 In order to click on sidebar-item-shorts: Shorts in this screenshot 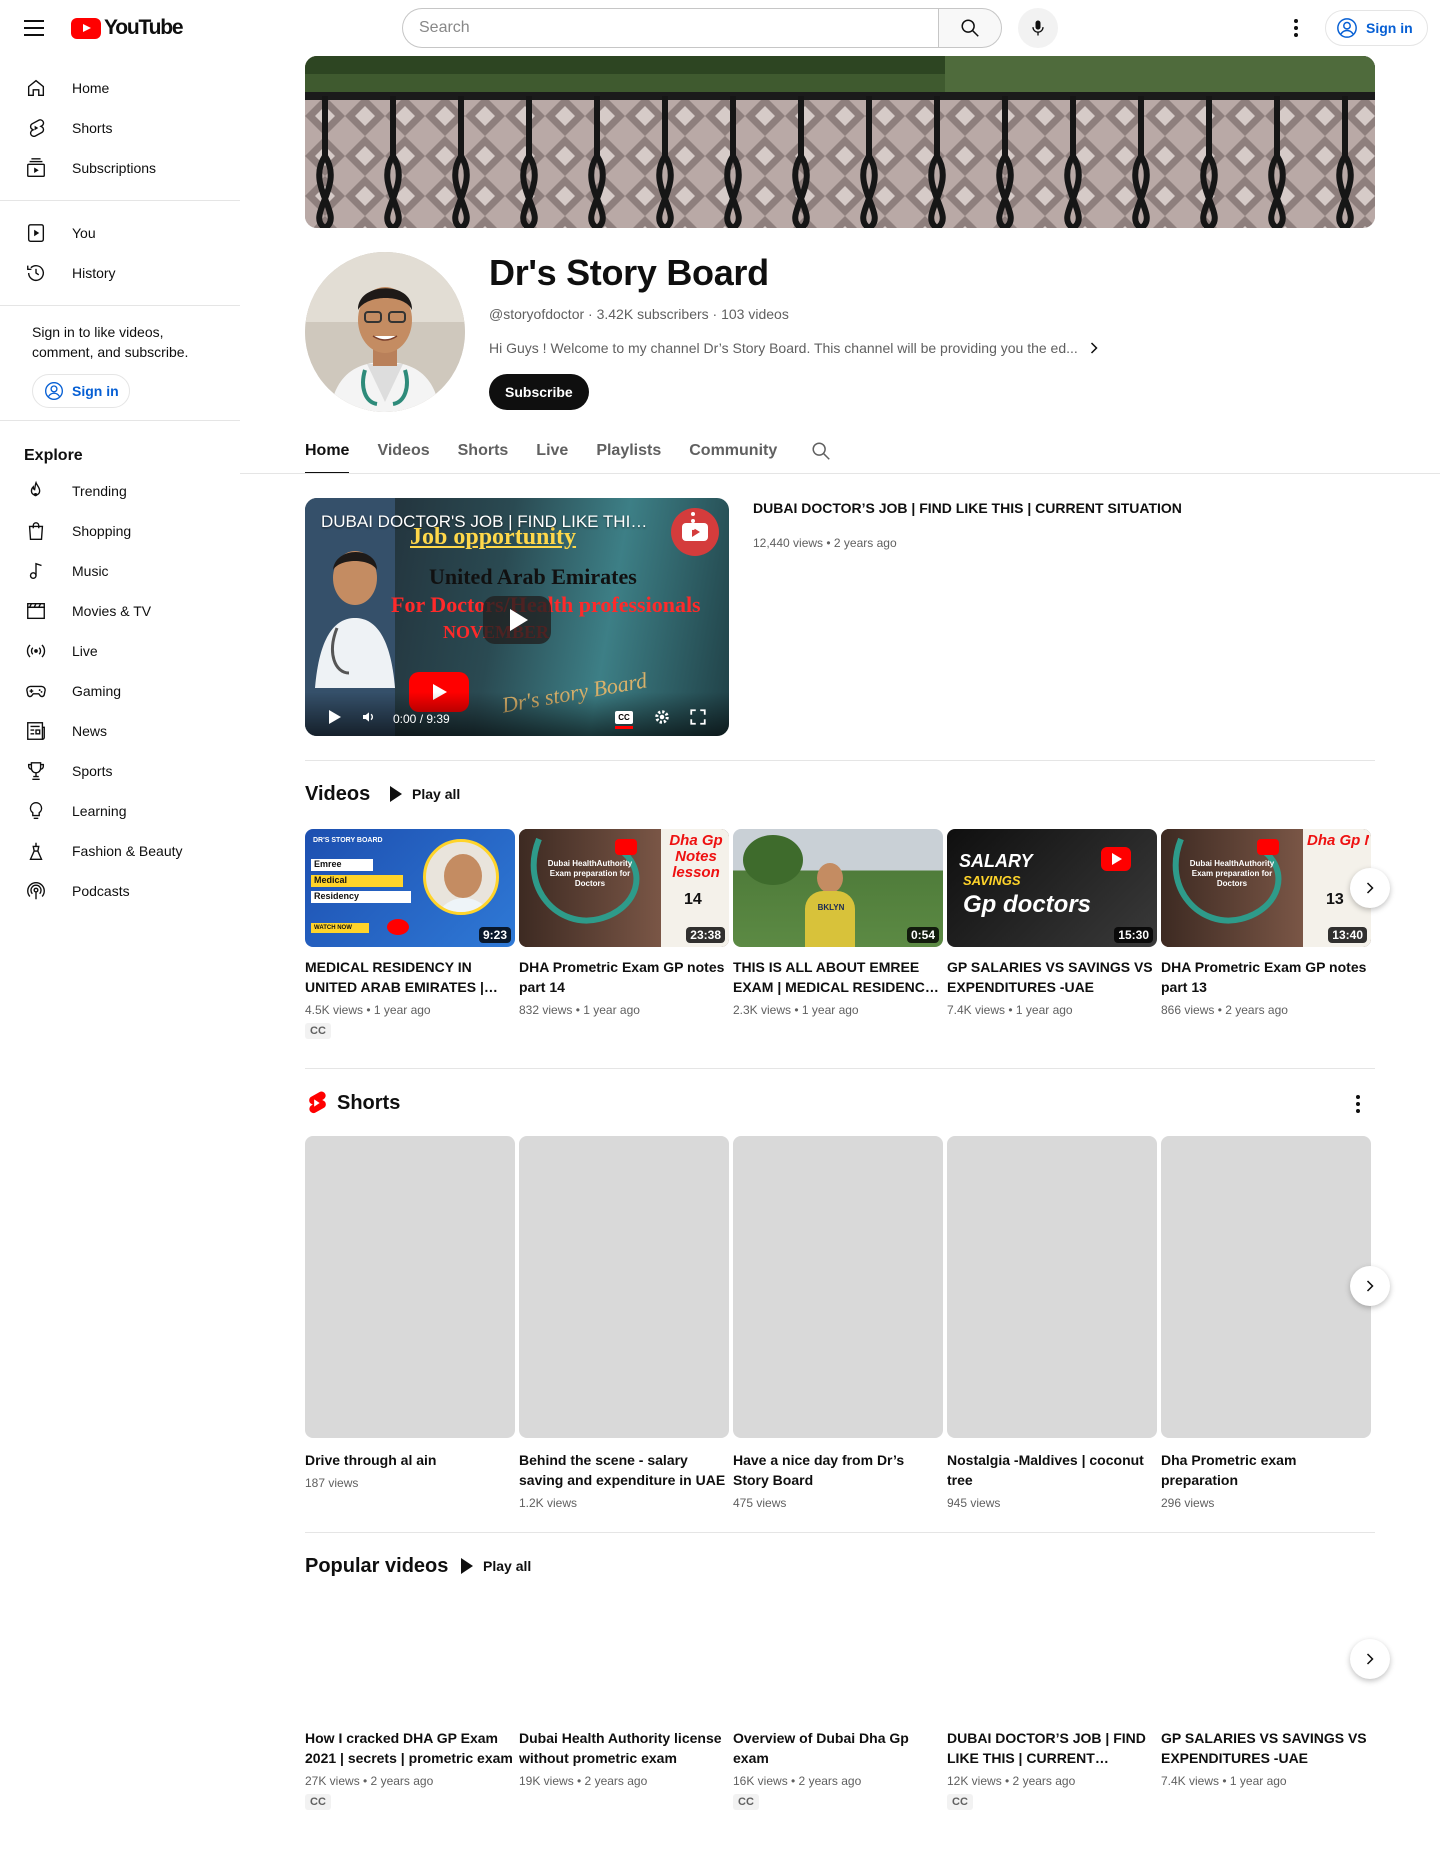, I will do `click(120, 128)`.